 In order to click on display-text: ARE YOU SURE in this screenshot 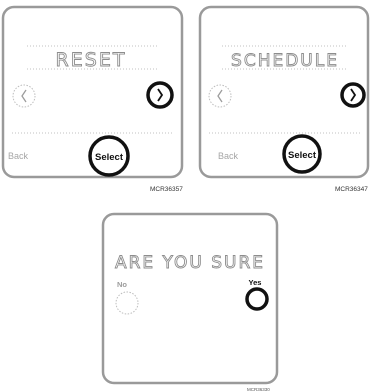, I will do `click(190, 263)`.